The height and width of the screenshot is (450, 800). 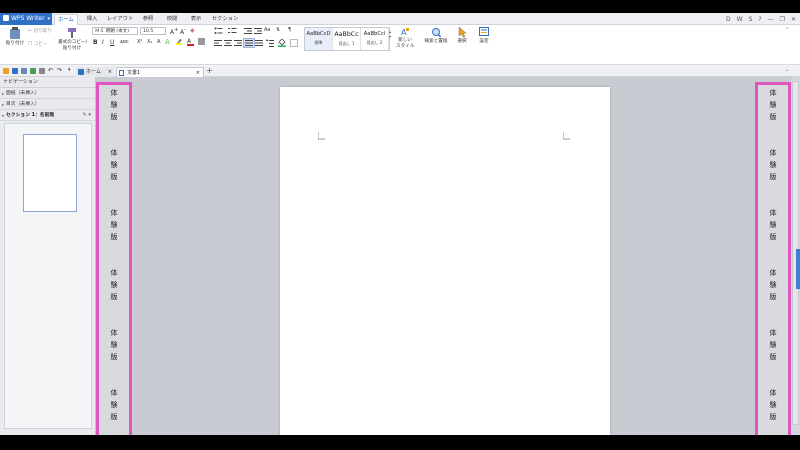 I want to click on font-size-select: 10.5, so click(x=153, y=31).